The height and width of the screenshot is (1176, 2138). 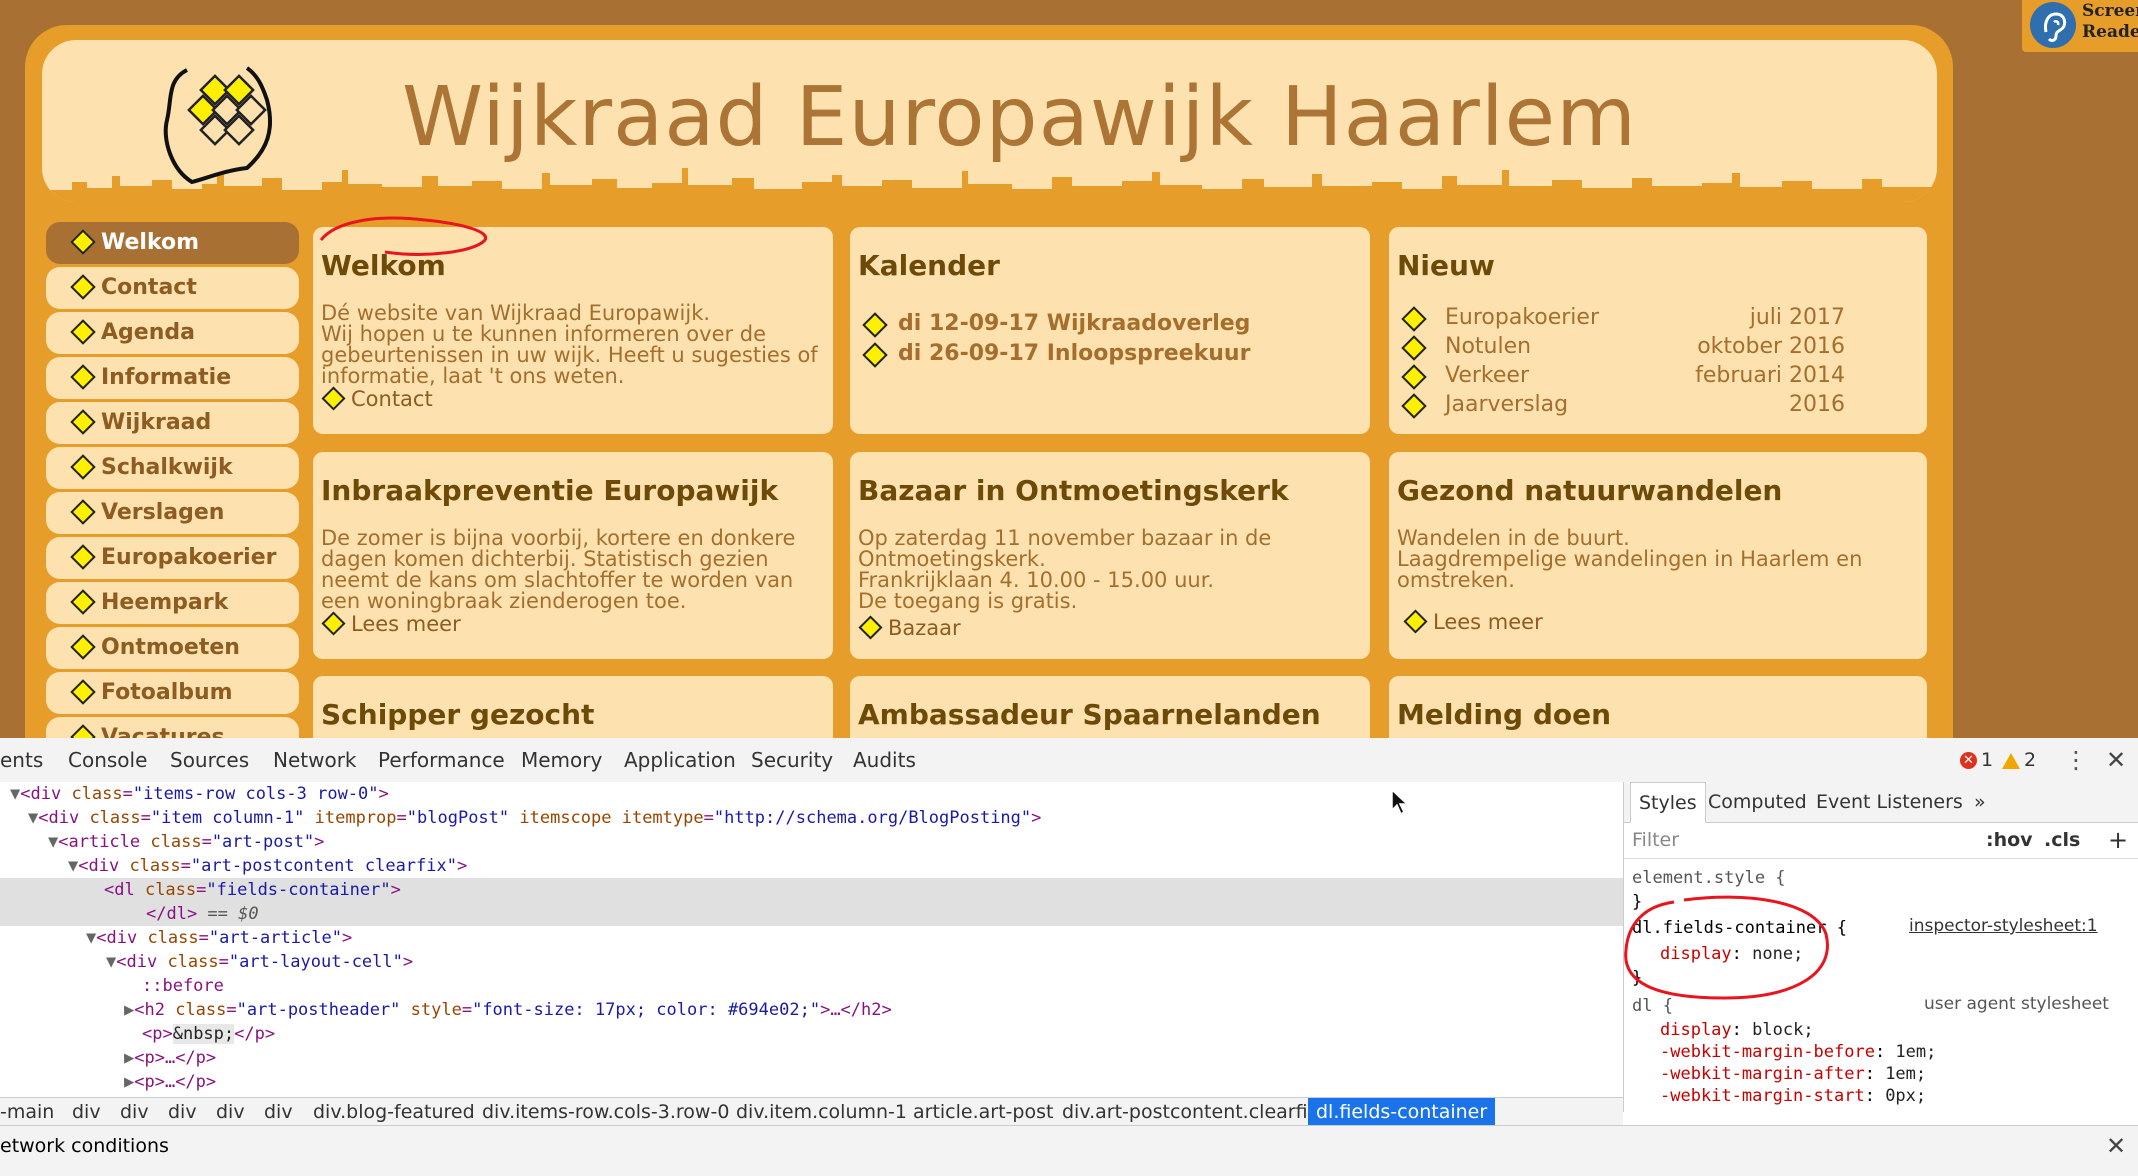 What do you see at coordinates (550, 490) in the screenshot?
I see `card-title: Inbraakpreventie Europawijk` at bounding box center [550, 490].